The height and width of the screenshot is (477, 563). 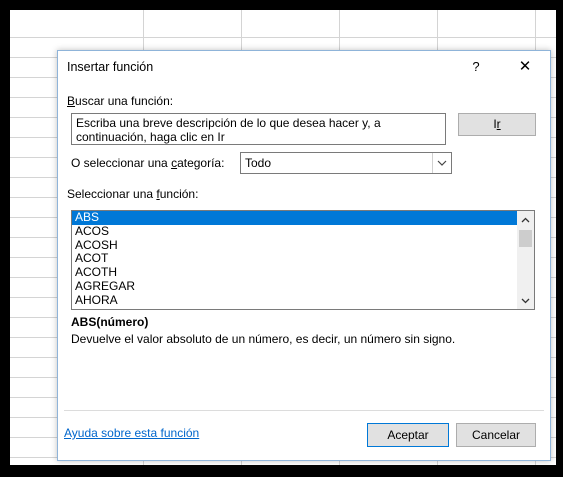 I want to click on search-label-text: uscar una función:, so click(x=124, y=101).